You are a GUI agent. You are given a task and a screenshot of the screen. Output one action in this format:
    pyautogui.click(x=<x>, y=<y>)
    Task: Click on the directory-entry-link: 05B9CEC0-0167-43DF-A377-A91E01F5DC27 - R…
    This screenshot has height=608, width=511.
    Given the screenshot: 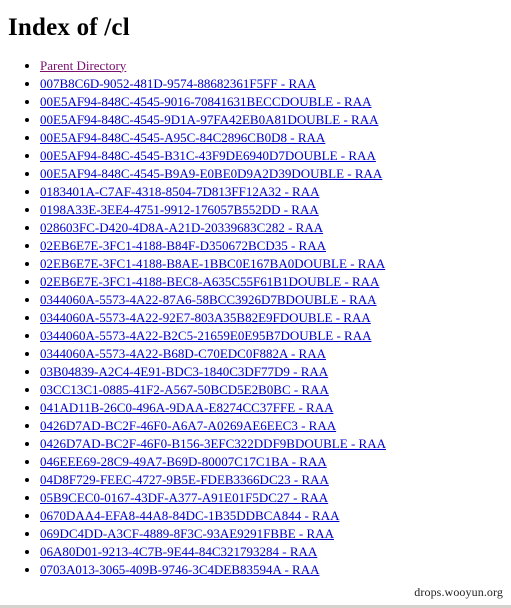 What is the action you would take?
    pyautogui.click(x=184, y=497)
    